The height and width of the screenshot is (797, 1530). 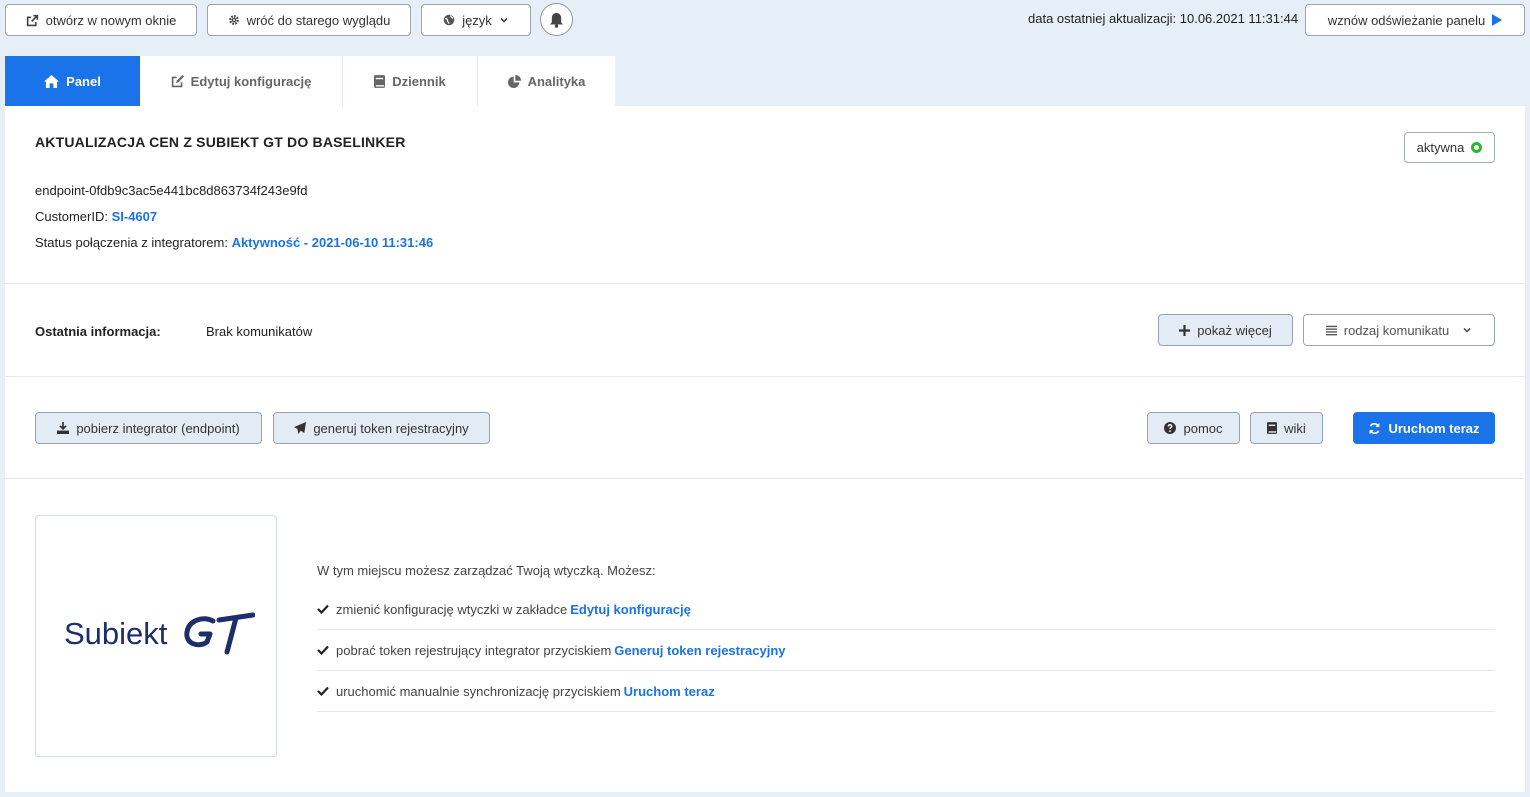 I want to click on back-old-look-label: wróć do starego wyglądu, so click(x=318, y=20).